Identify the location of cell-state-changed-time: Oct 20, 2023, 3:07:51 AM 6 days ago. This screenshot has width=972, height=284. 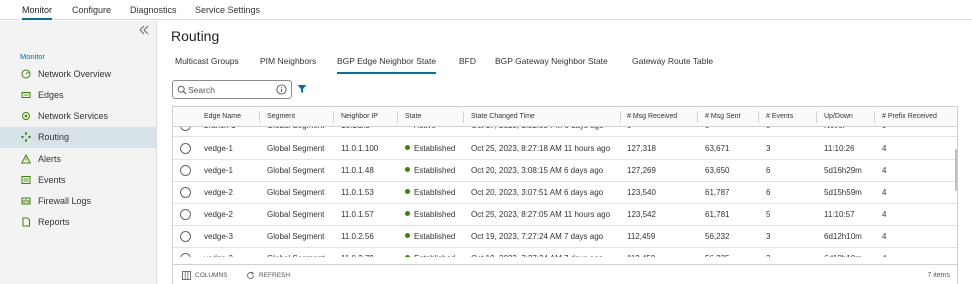
(537, 192).